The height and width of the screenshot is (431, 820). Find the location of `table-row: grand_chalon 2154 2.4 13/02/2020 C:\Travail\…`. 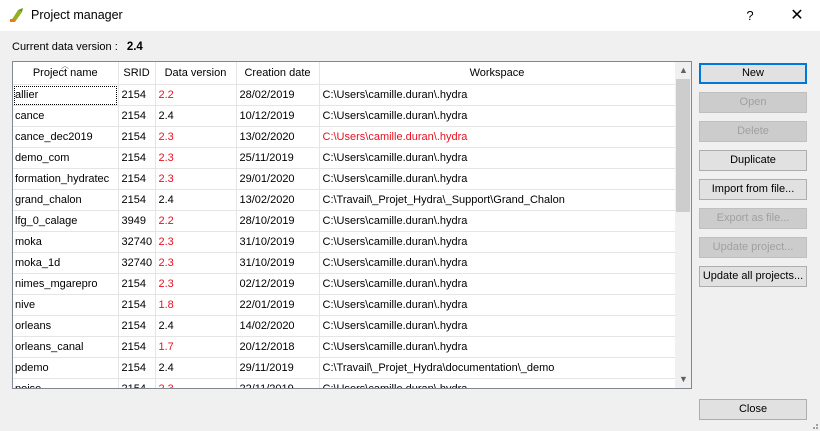

table-row: grand_chalon 2154 2.4 13/02/2020 C:\Travail\… is located at coordinates (344, 200).